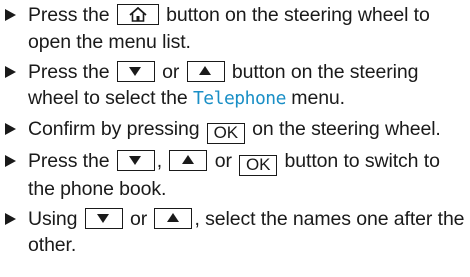 Image resolution: width=470 pixels, height=277 pixels. I want to click on step-text: ,, so click(162, 160).